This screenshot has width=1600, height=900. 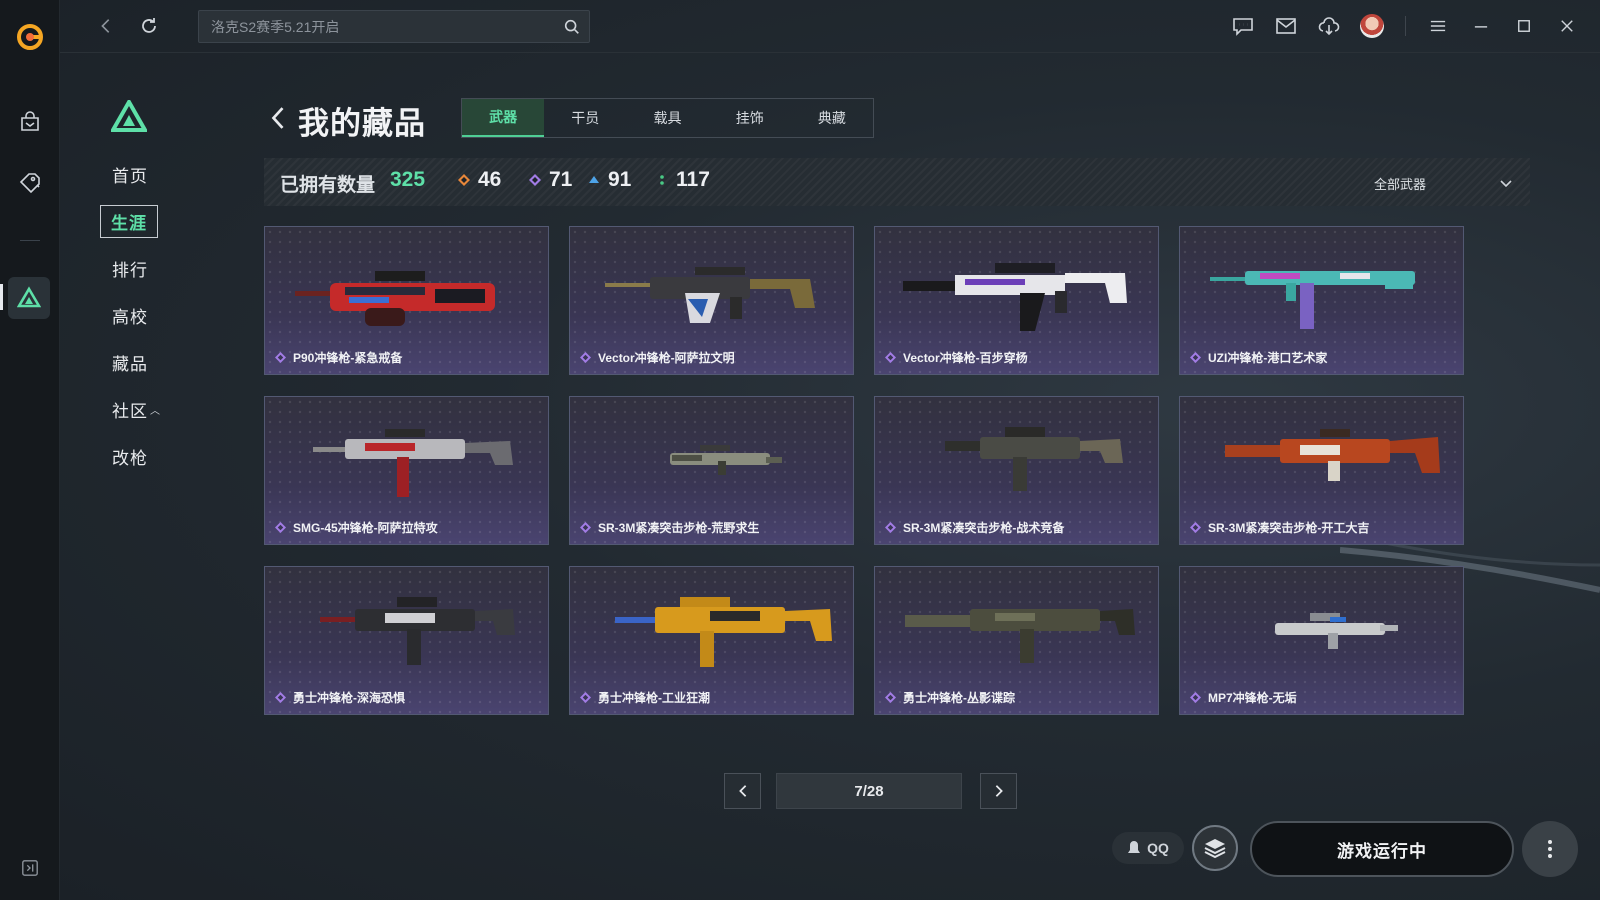 What do you see at coordinates (832, 118) in the screenshot?
I see `tab-collectibles: 典藏` at bounding box center [832, 118].